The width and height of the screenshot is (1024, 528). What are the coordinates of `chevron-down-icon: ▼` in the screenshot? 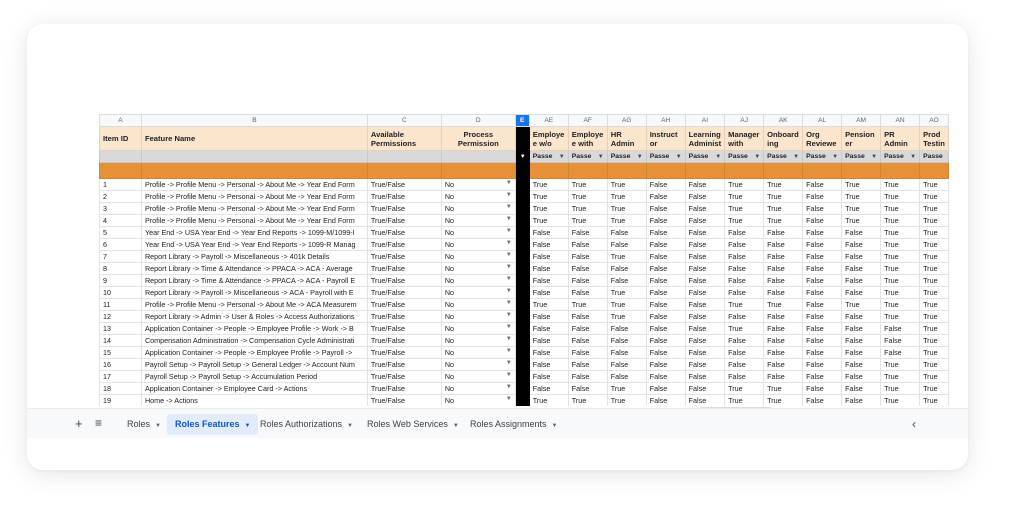 It's located at (350, 426).